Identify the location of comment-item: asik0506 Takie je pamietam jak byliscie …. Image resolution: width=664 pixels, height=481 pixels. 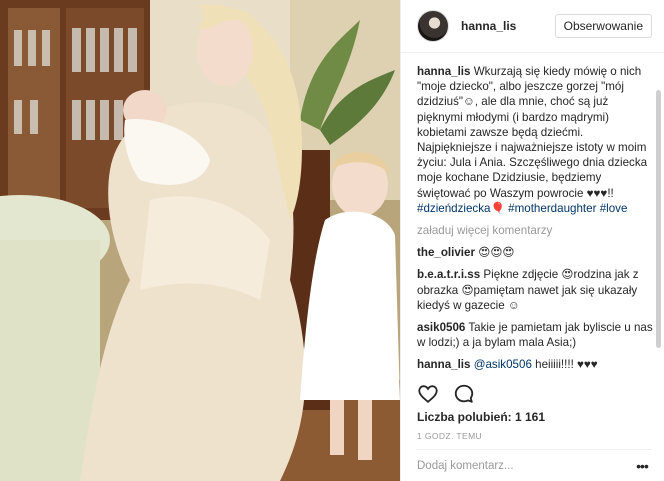
(535, 335).